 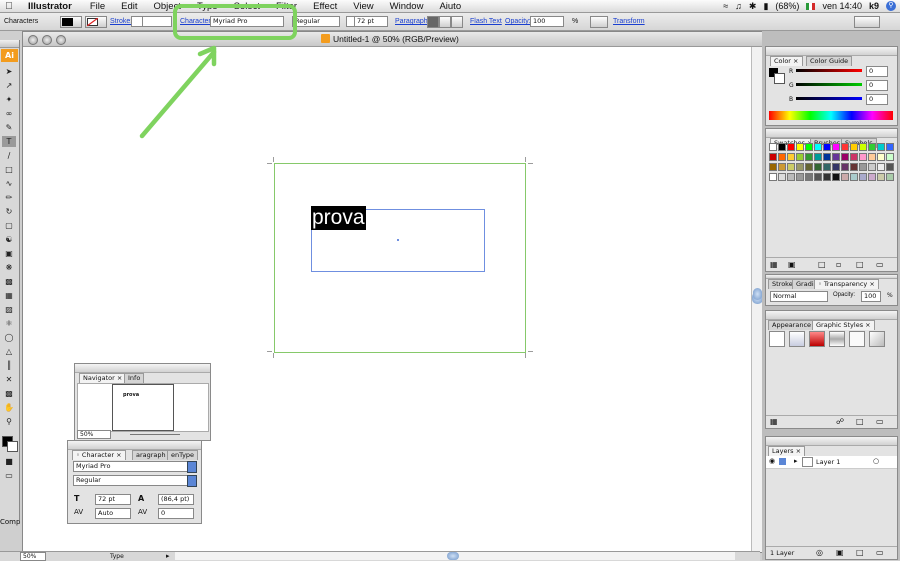 I want to click on layer-row: ◉ ▸ Layer 1 ○, so click(x=831, y=462).